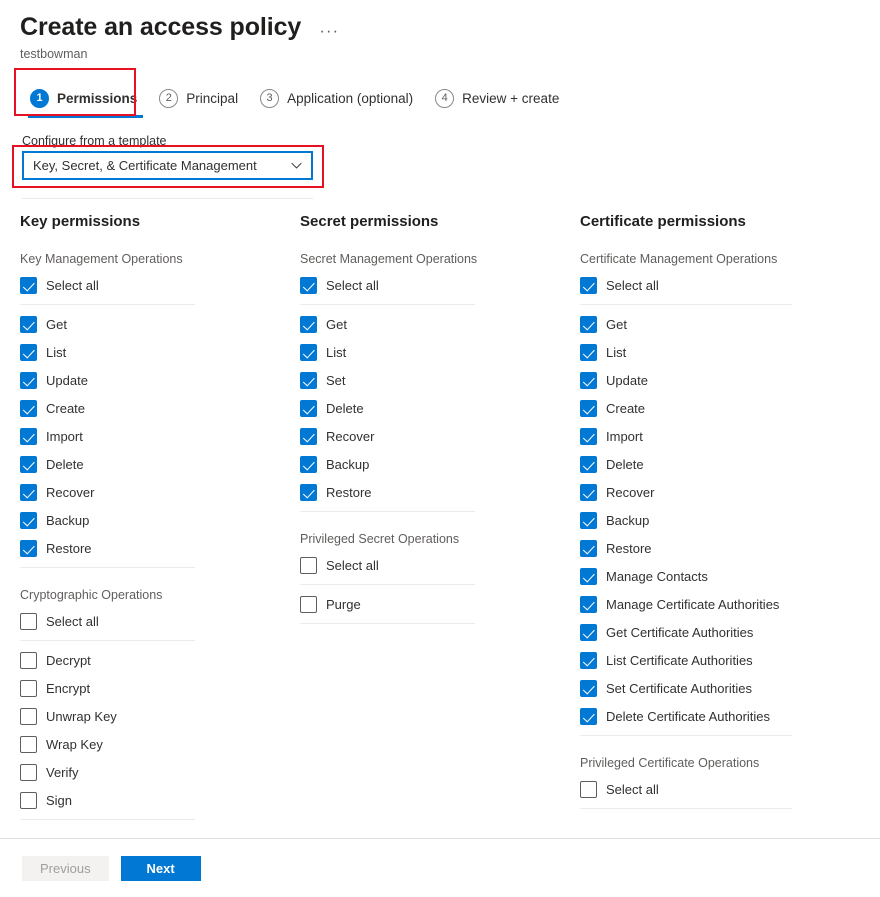 This screenshot has height=897, width=880. Describe the element at coordinates (97, 98) in the screenshot. I see `tab-label: Permissions` at that location.